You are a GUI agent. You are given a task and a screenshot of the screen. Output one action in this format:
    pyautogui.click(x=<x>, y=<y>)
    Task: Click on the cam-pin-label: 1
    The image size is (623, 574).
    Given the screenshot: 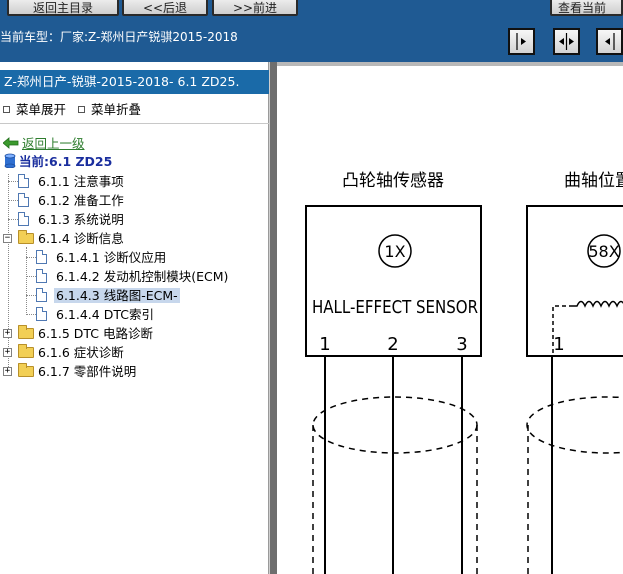 What is the action you would take?
    pyautogui.click(x=324, y=344)
    